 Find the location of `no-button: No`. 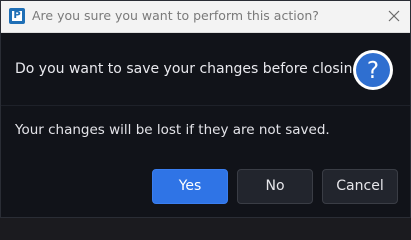

no-button: No is located at coordinates (275, 186).